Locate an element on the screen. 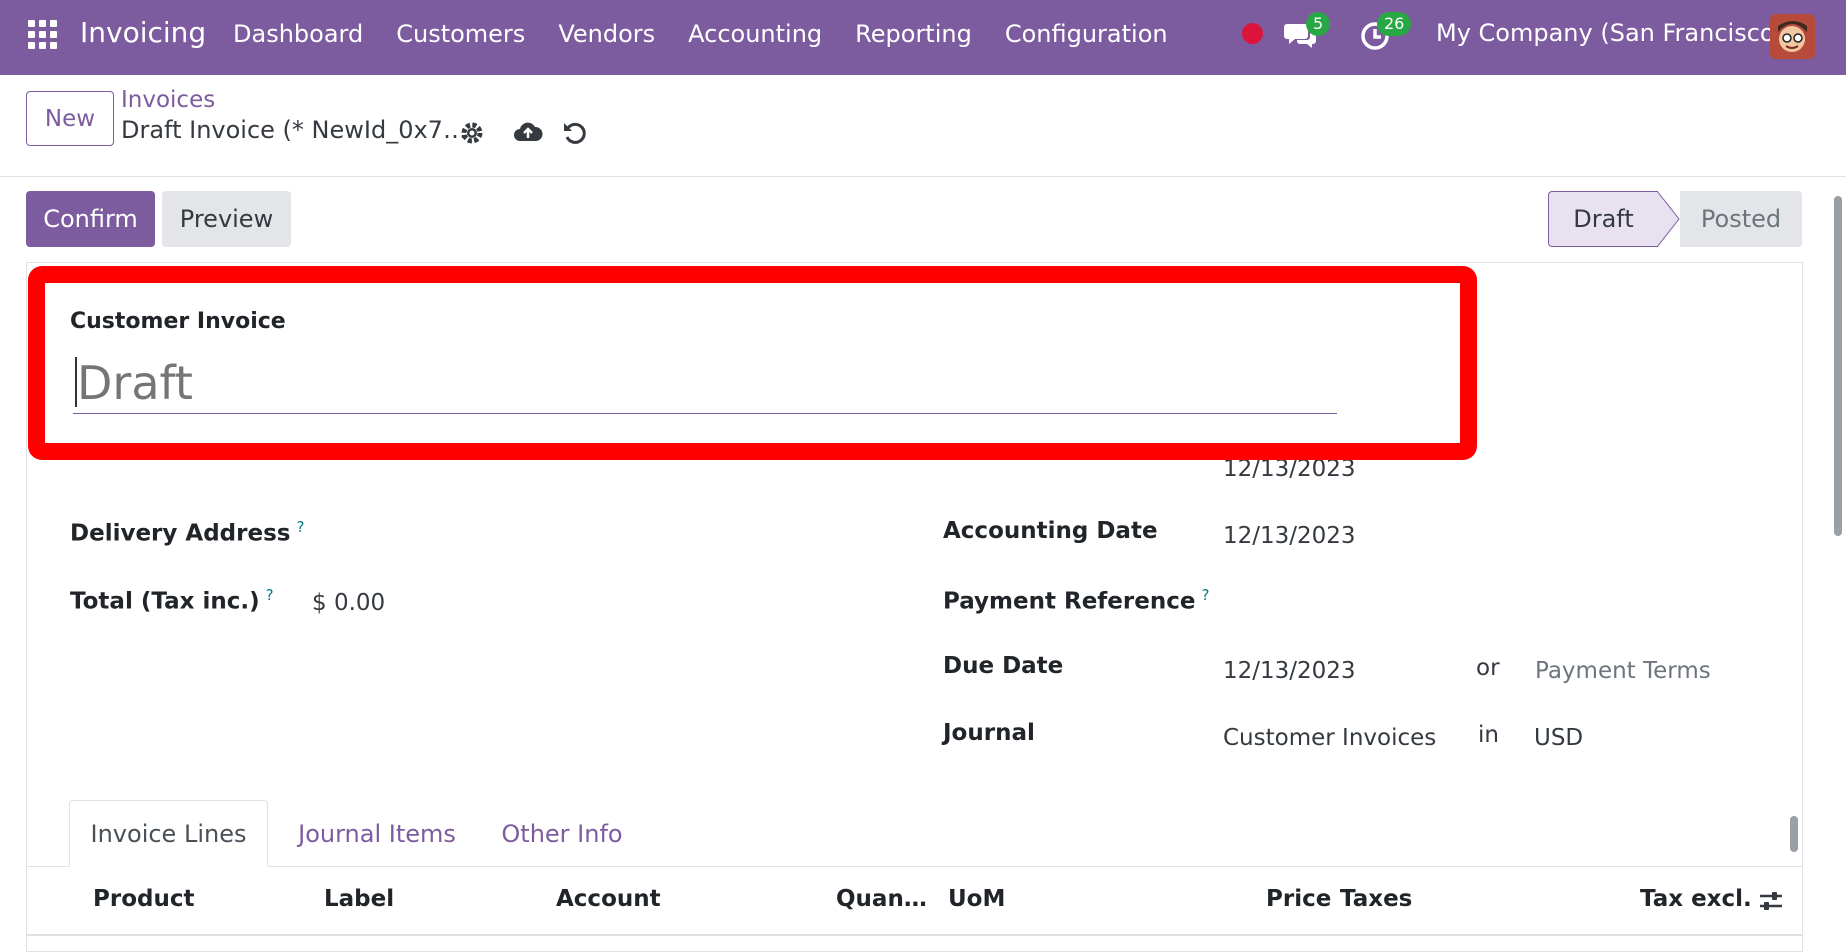  stage-draft: Draft is located at coordinates (1603, 219).